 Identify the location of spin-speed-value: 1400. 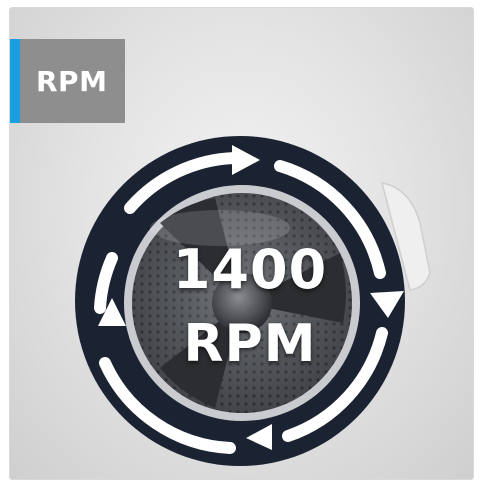
(250, 269).